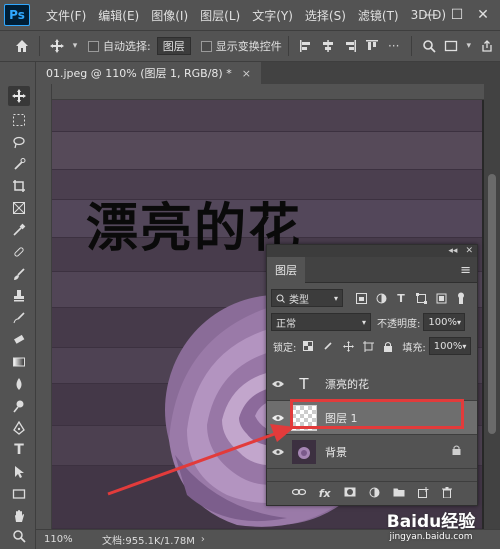  I want to click on frame-tool-icon, so click(19, 208).